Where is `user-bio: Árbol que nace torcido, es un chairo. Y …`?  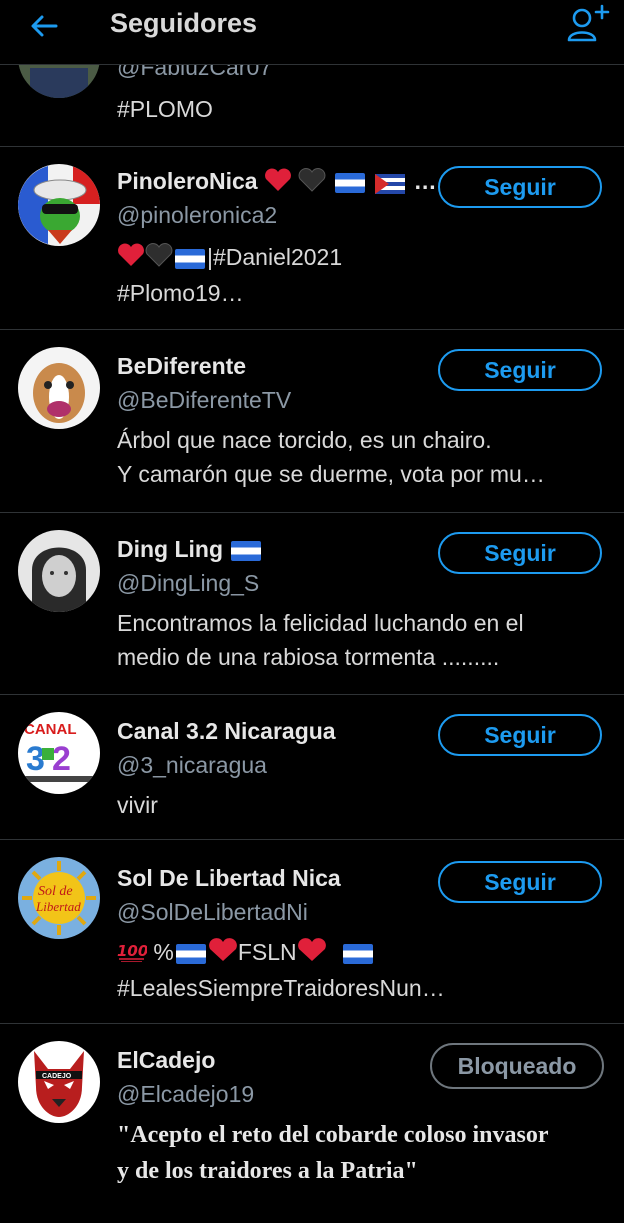 user-bio: Árbol que nace torcido, es un chairo. Y … is located at coordinates (331, 457).